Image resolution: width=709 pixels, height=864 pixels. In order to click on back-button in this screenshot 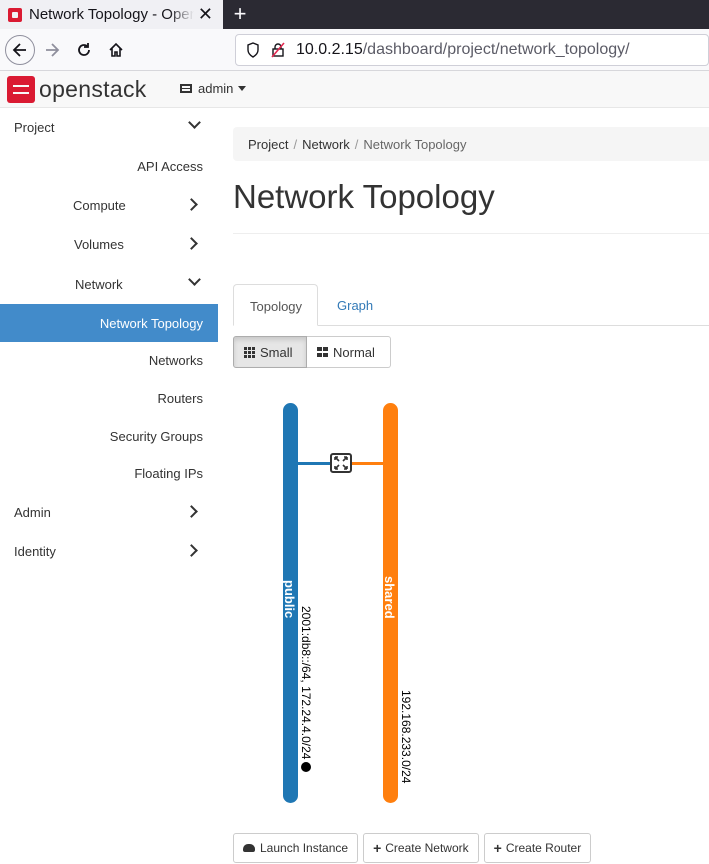, I will do `click(20, 50)`.